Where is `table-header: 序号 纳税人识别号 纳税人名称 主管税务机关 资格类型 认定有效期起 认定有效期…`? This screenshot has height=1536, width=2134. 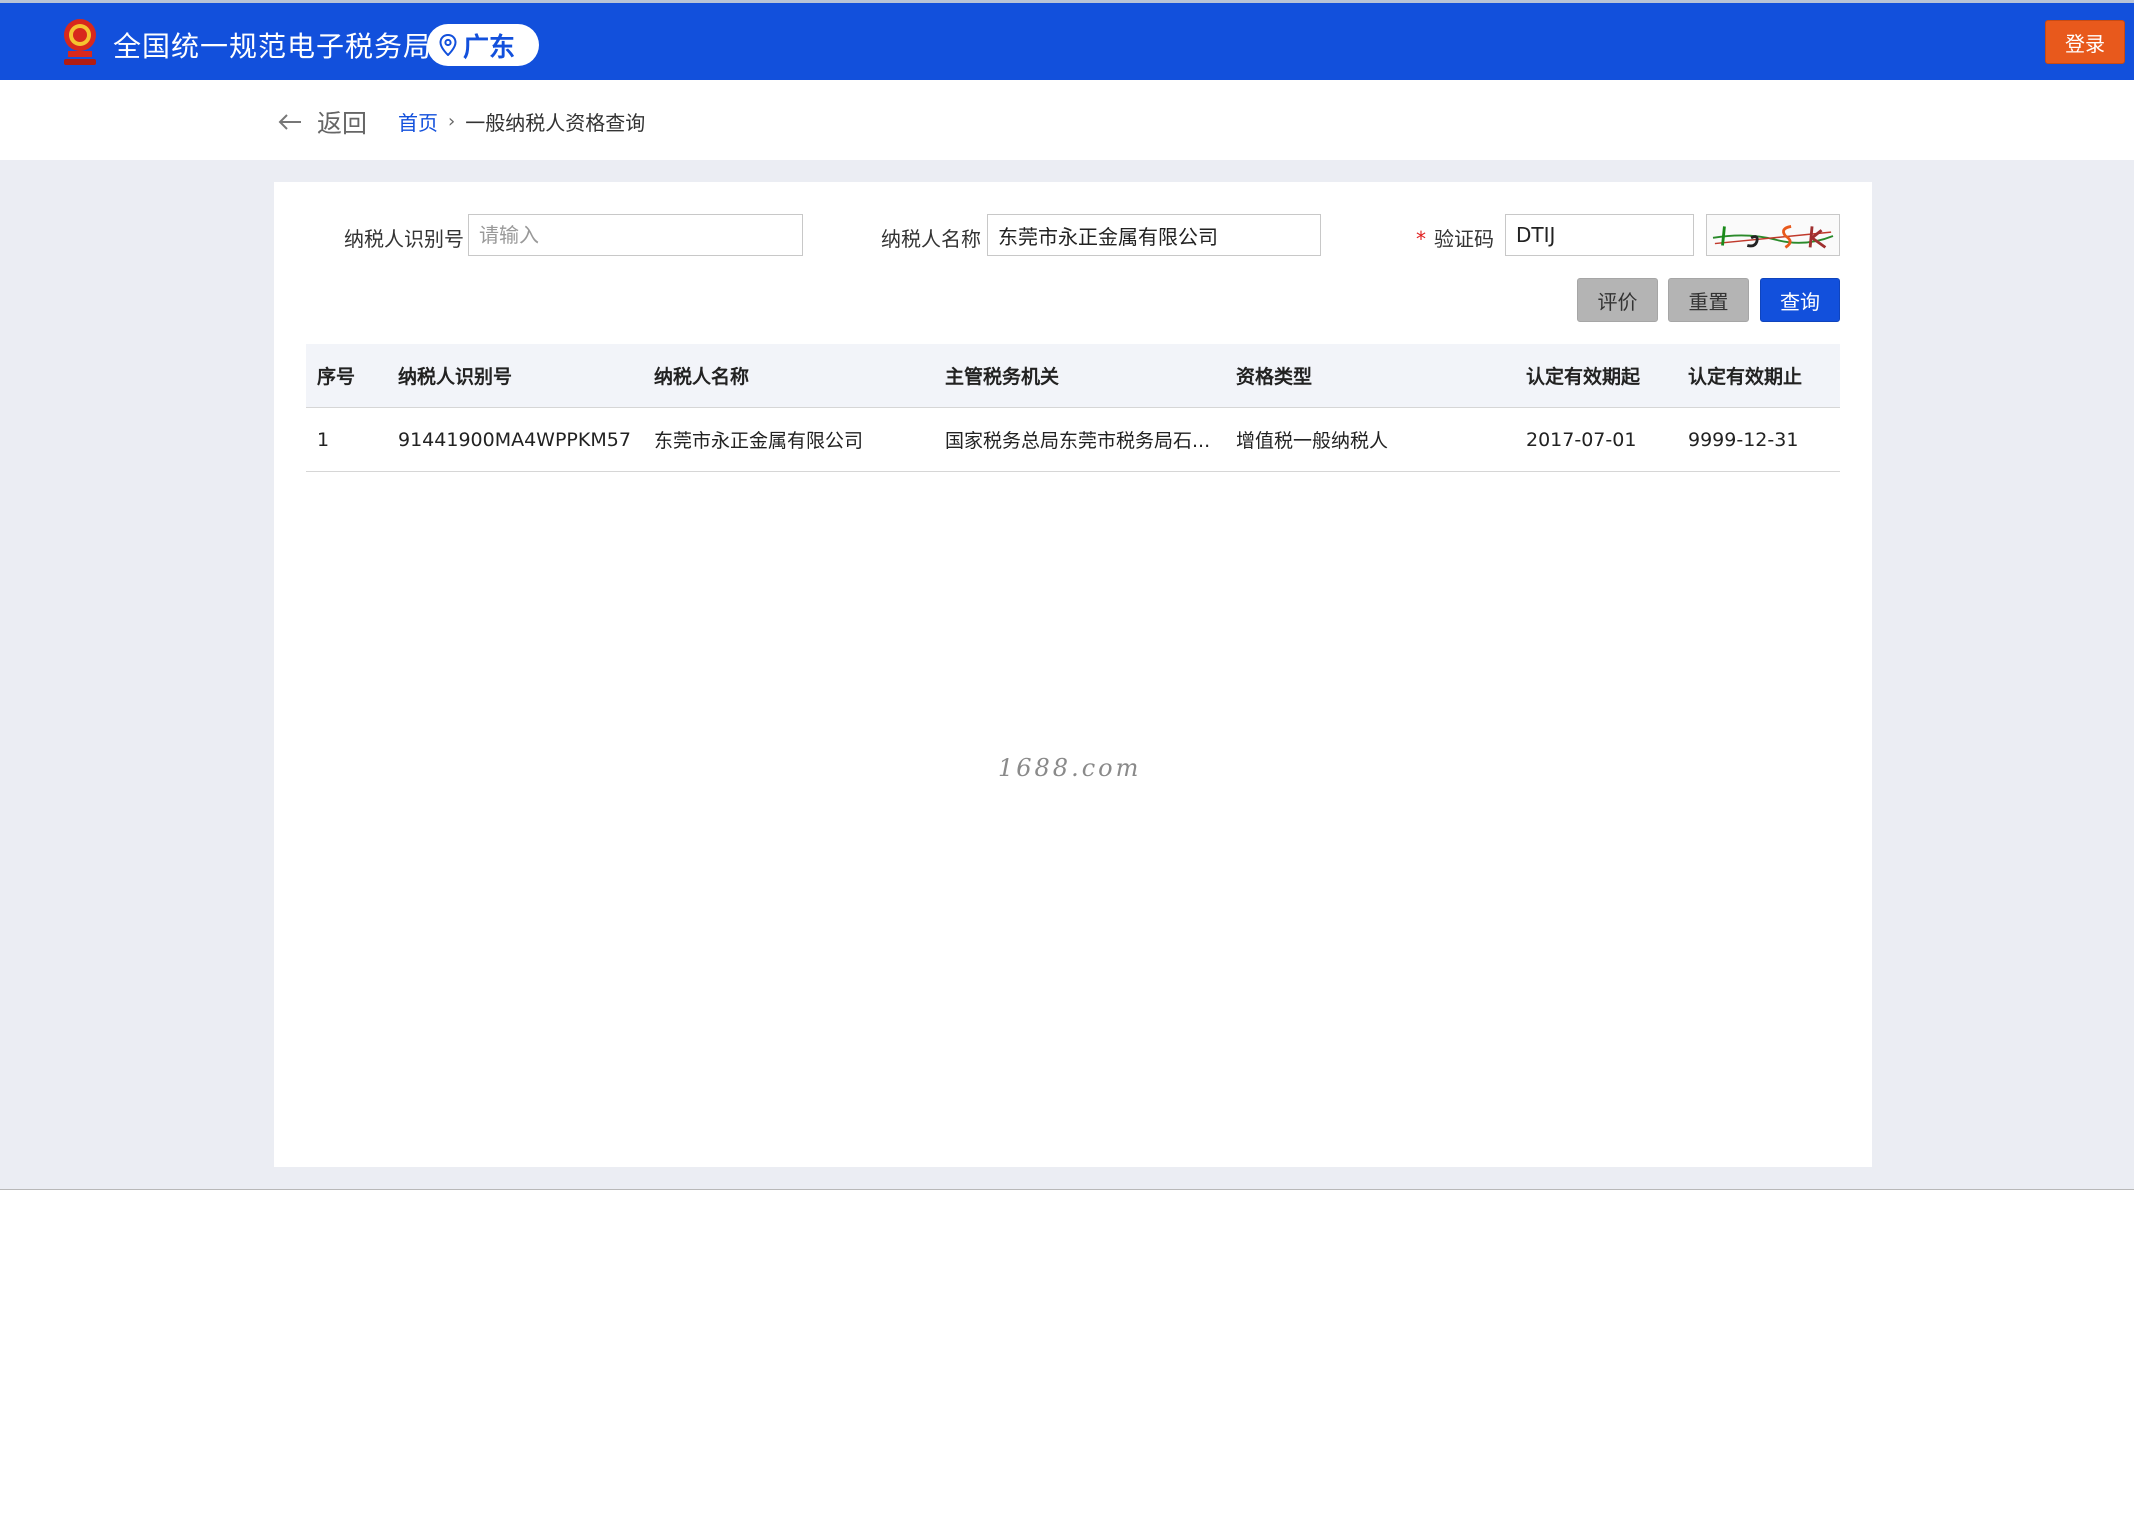 table-header: 序号 纳税人识别号 纳税人名称 主管税务机关 资格类型 认定有效期起 认定有效期… is located at coordinates (1073, 376).